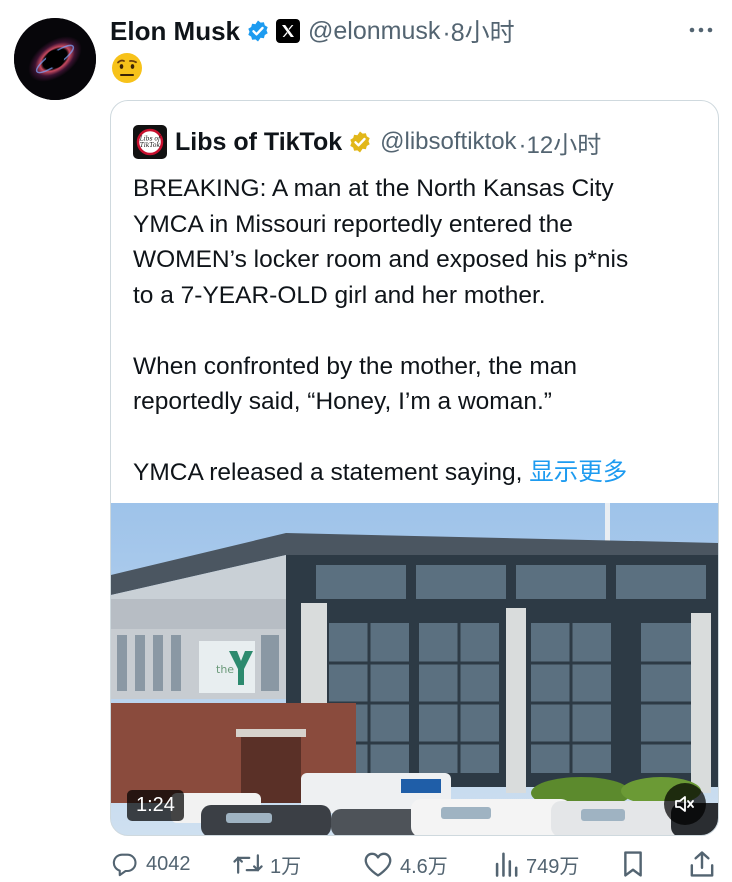 The image size is (732, 882). What do you see at coordinates (378, 864) in the screenshot?
I see `heart-icon` at bounding box center [378, 864].